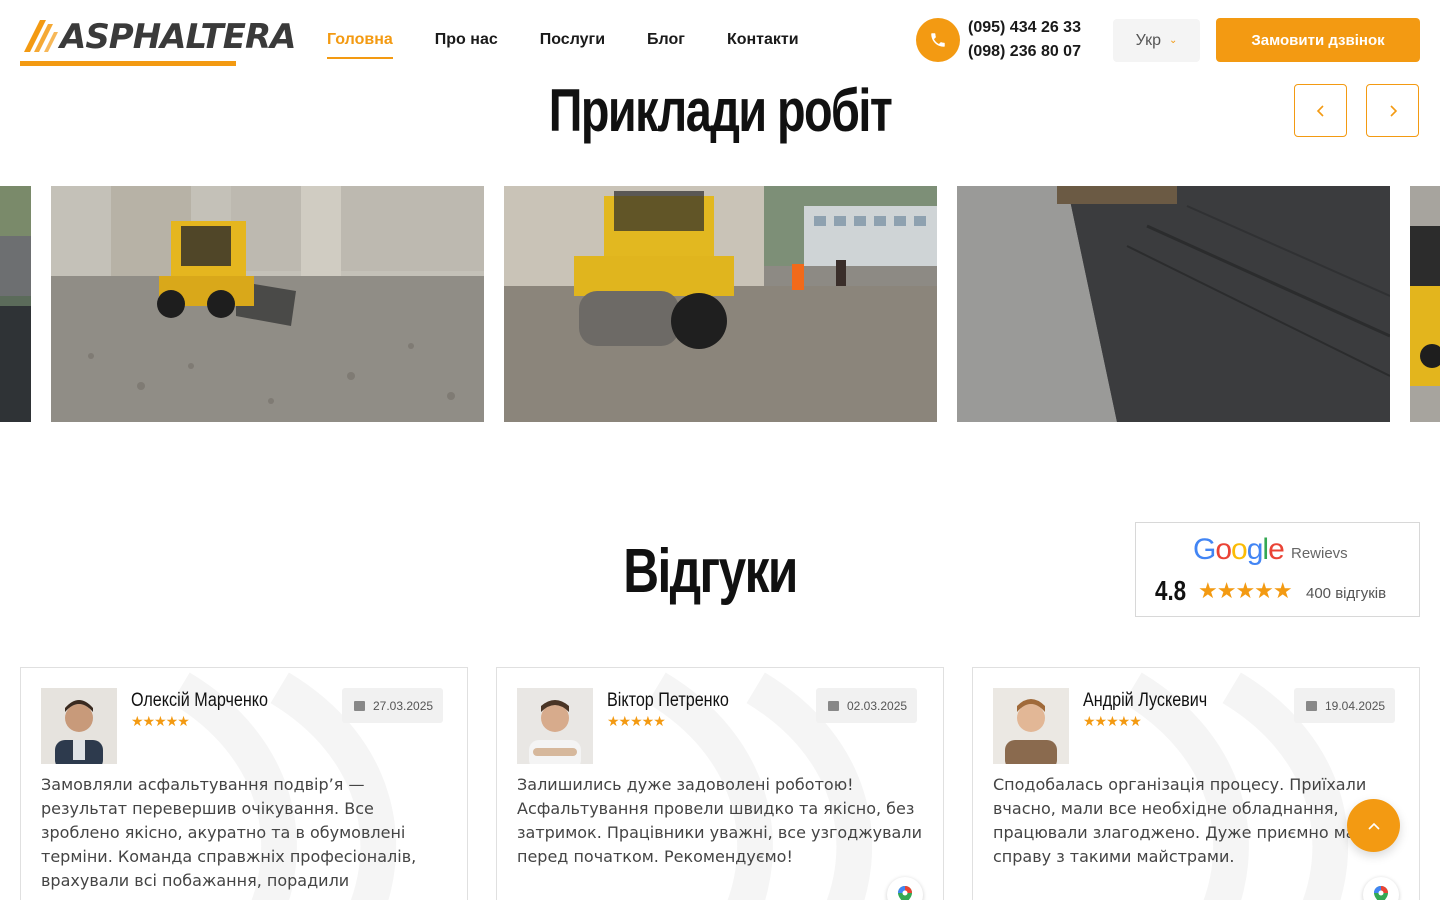 This screenshot has height=900, width=1440. I want to click on order-call-button: Замовити дзвінок, so click(1318, 40).